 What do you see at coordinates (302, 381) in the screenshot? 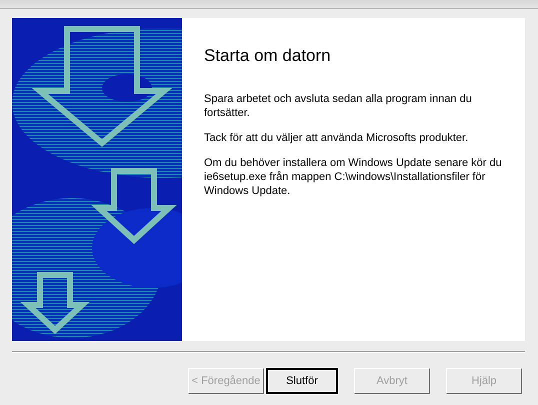
I see `finish-button: Slutför` at bounding box center [302, 381].